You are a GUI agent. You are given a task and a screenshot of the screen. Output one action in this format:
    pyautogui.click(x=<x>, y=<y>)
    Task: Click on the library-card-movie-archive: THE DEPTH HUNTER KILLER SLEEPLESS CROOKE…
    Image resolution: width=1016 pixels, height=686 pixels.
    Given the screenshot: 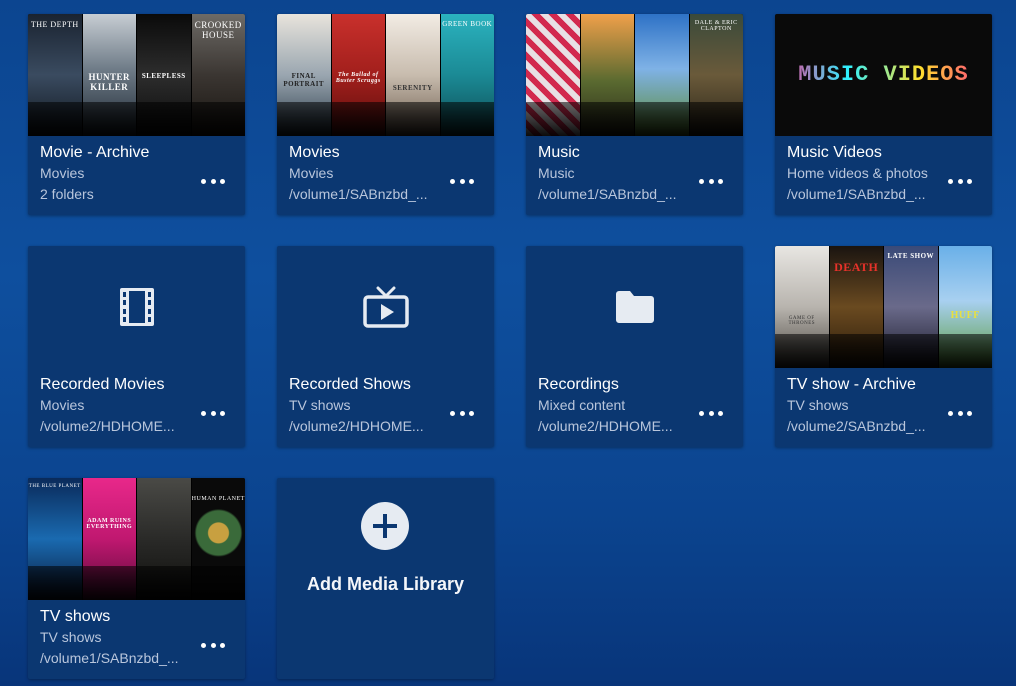 What is the action you would take?
    pyautogui.click(x=136, y=114)
    